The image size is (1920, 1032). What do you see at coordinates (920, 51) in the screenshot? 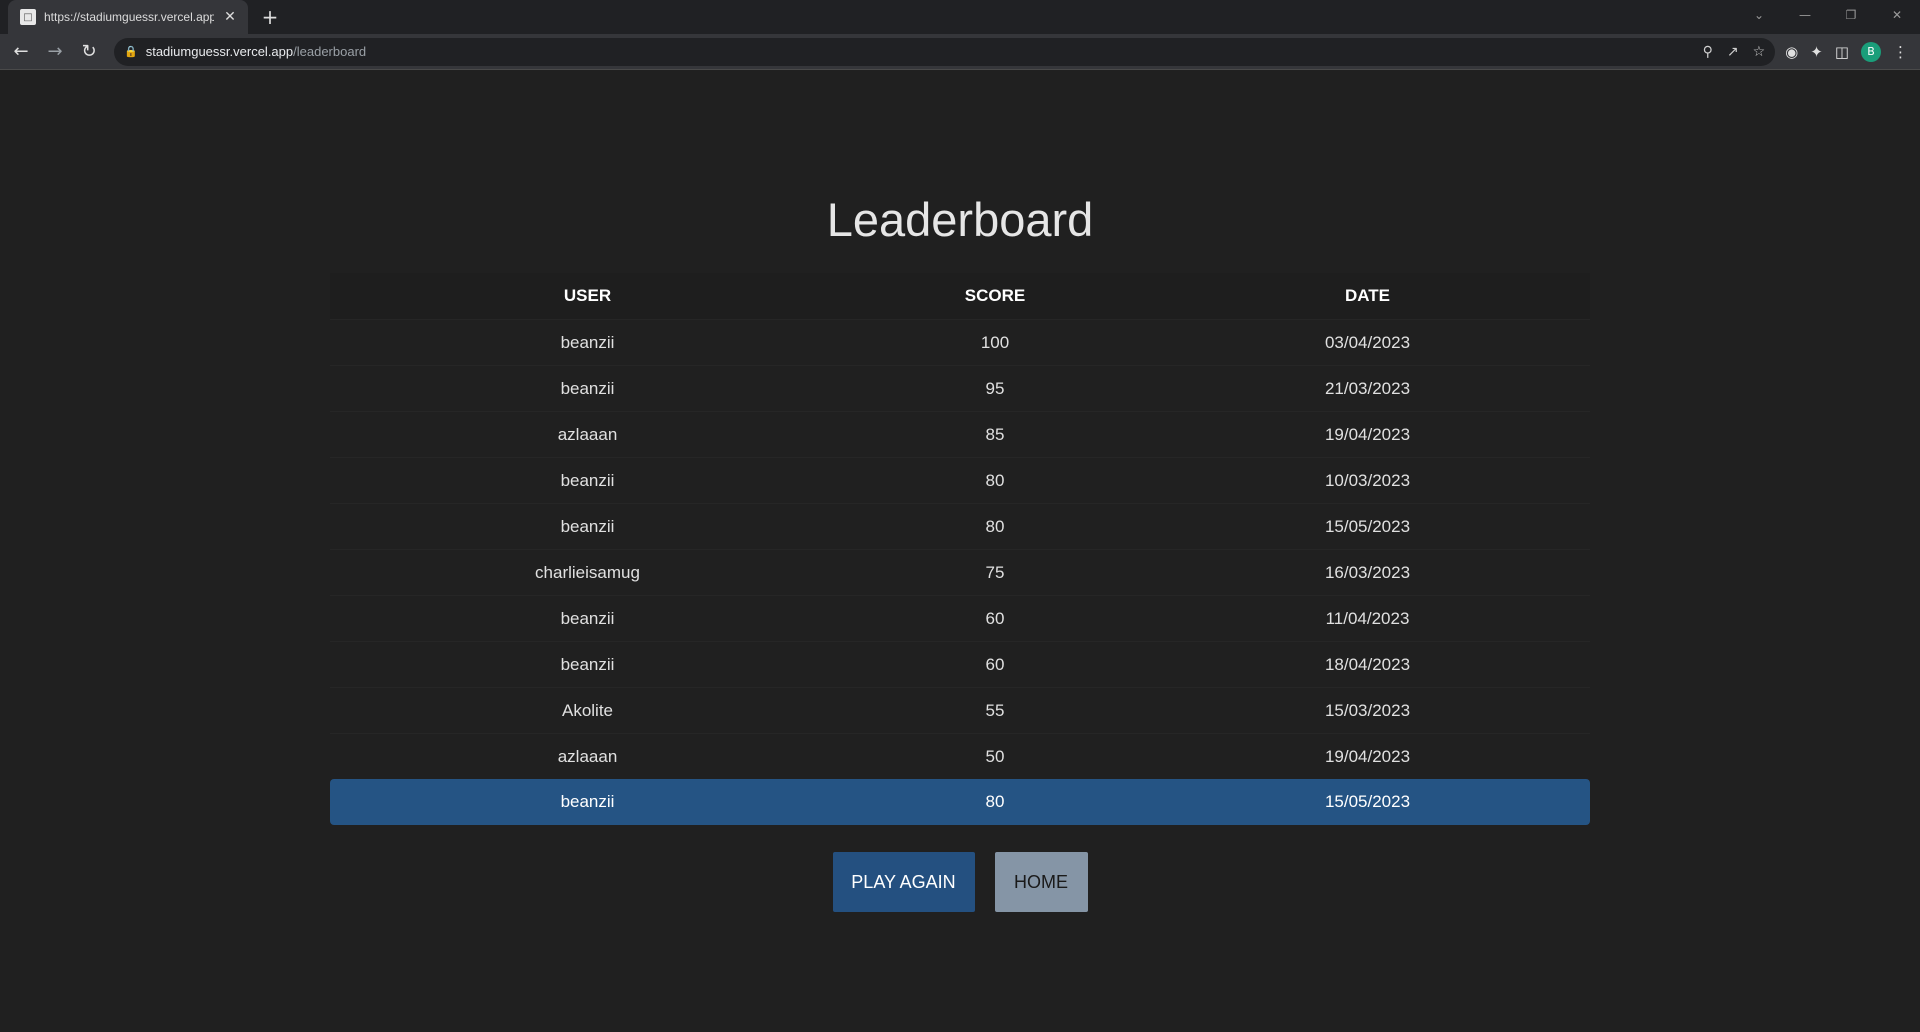
I see `url-text: stadiumguessr.vercel.app/leaderboard` at bounding box center [920, 51].